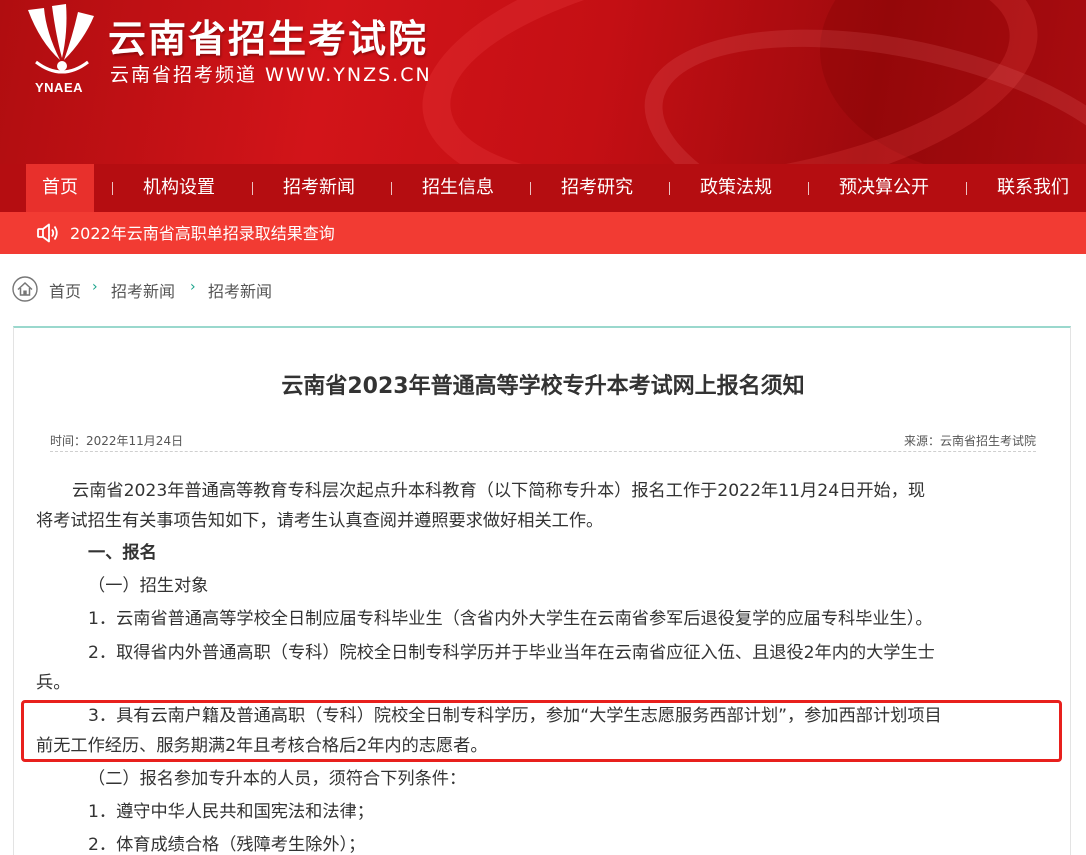 The width and height of the screenshot is (1086, 855). I want to click on site-title: 云南省招生考试院, so click(268, 35).